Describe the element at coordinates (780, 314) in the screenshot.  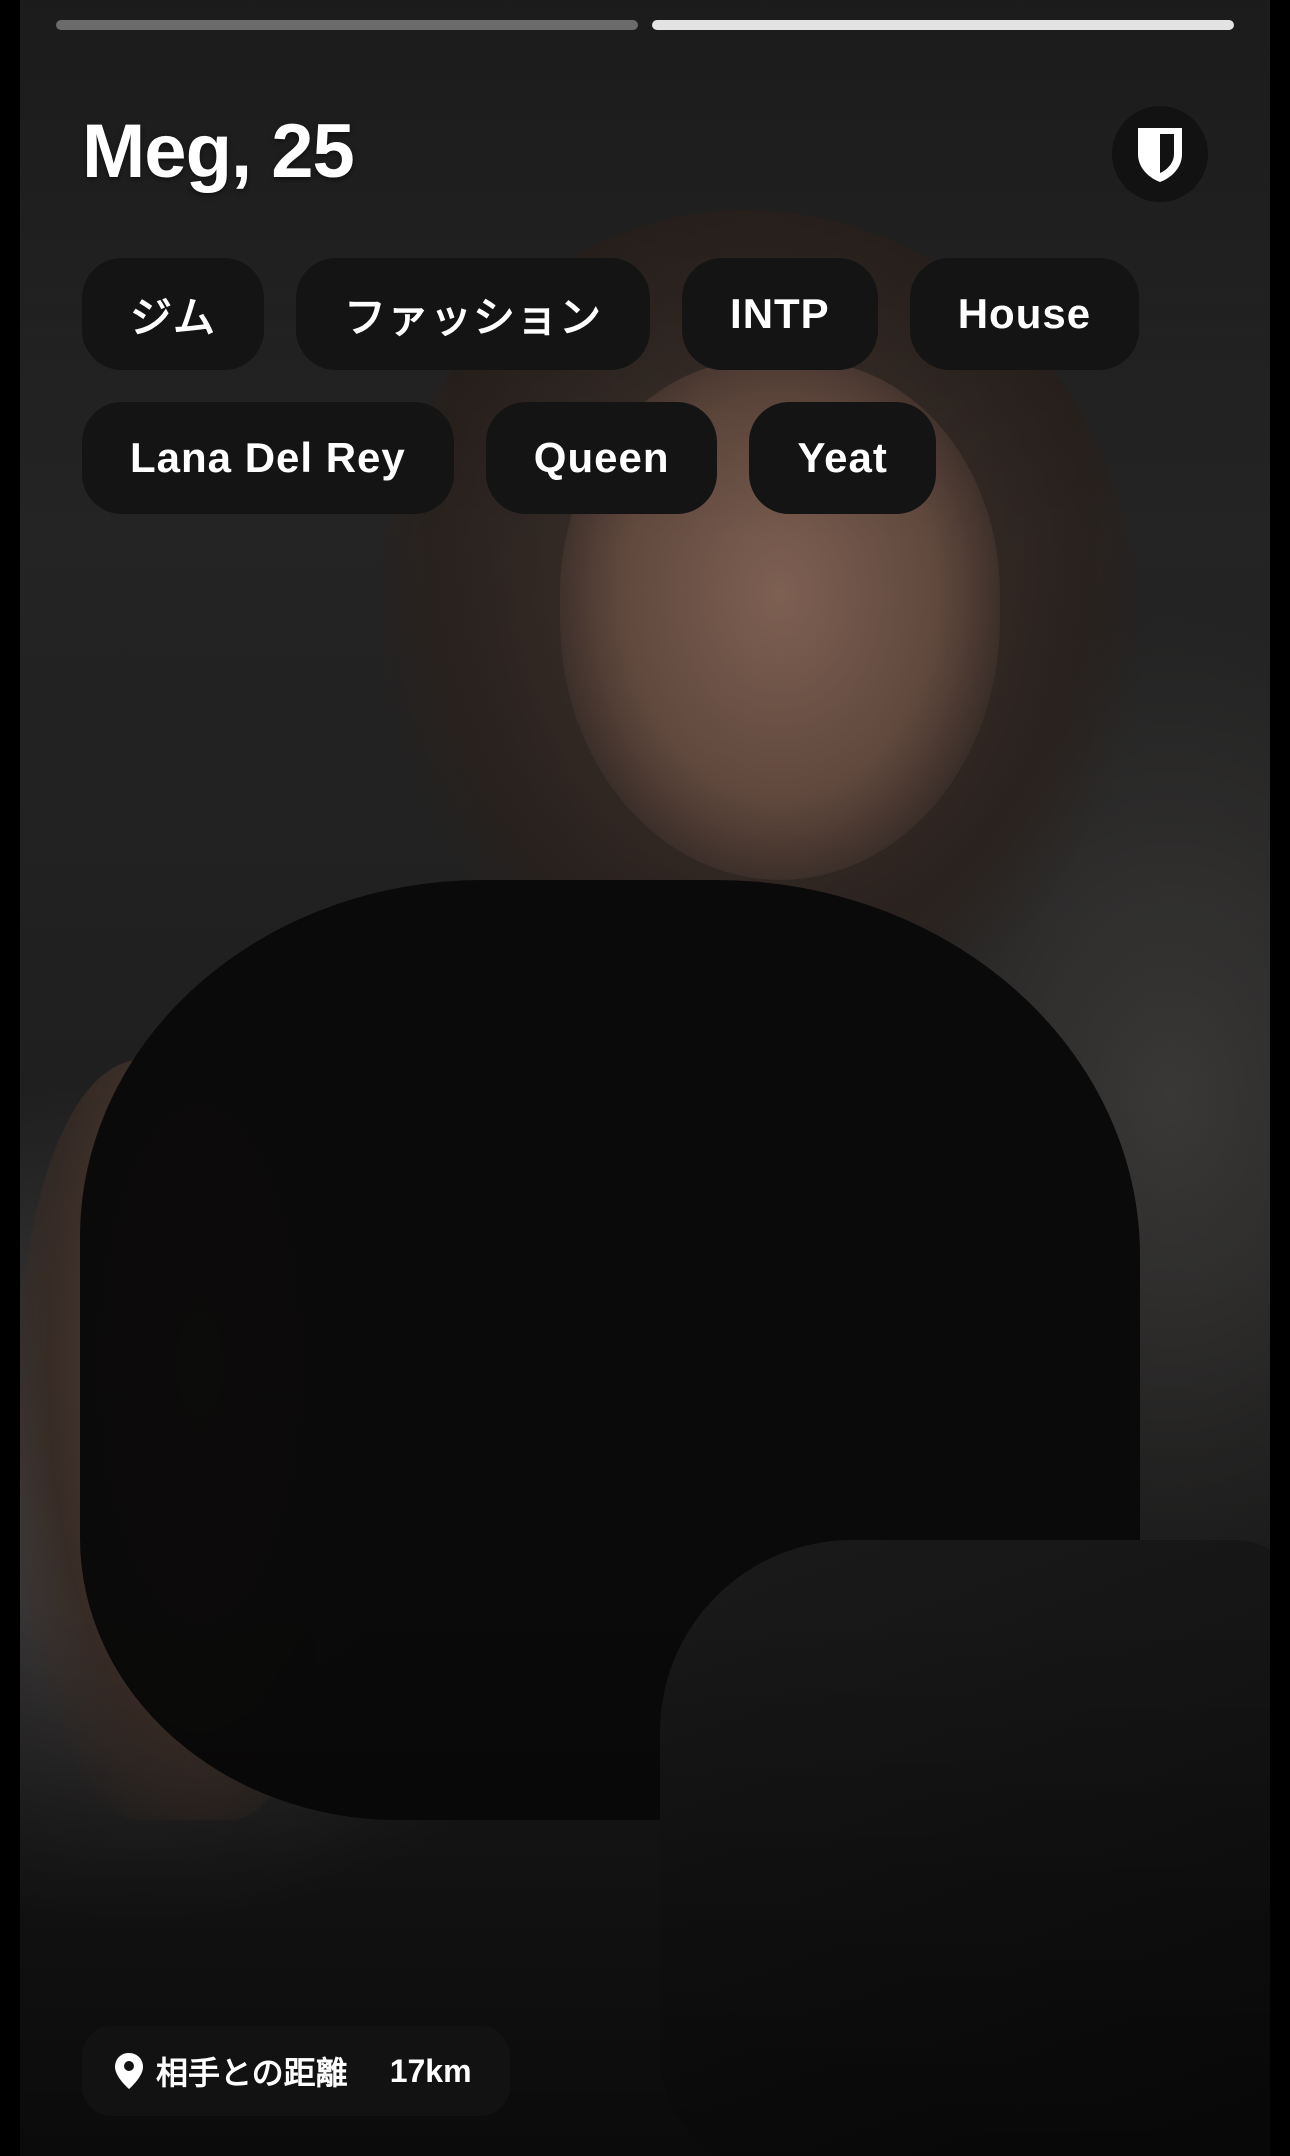
I see `tag-intp: INTP` at that location.